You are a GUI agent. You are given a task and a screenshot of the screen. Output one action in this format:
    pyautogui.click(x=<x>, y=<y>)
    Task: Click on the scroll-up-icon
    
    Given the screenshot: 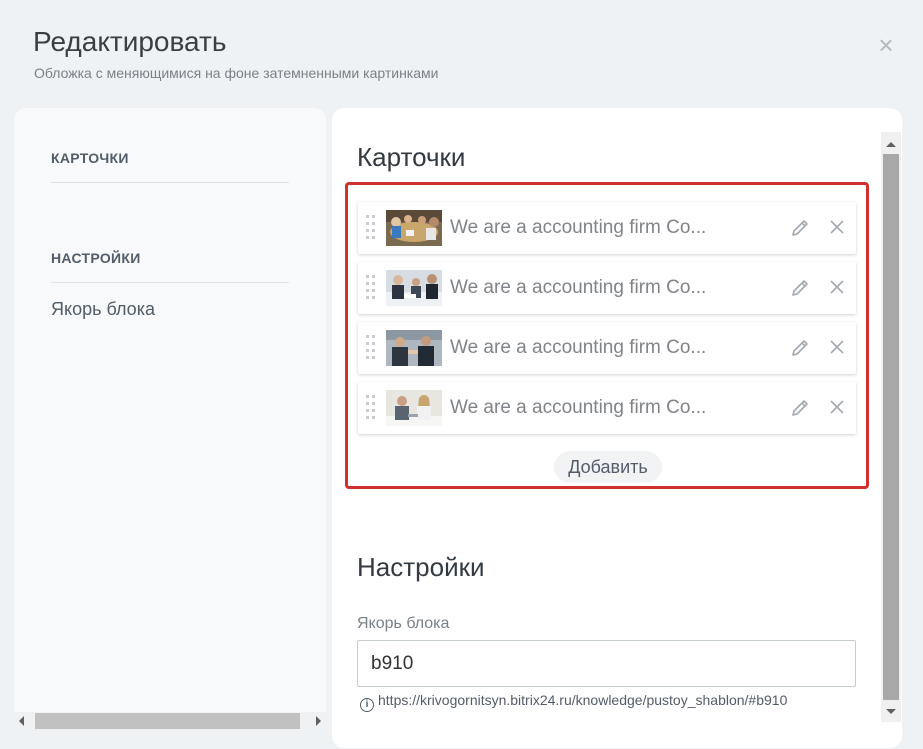 What is the action you would take?
    pyautogui.click(x=891, y=144)
    